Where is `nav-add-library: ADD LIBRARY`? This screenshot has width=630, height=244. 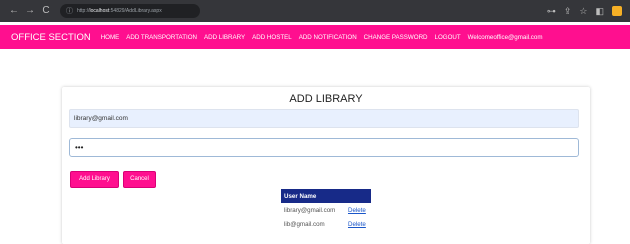 nav-add-library: ADD LIBRARY is located at coordinates (224, 37).